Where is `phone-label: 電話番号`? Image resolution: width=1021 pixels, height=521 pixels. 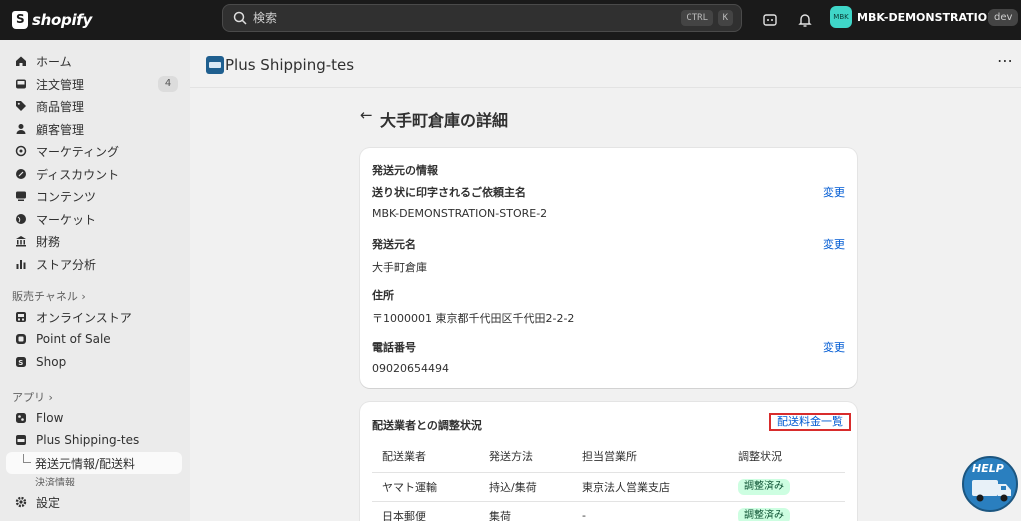 phone-label: 電話番号 is located at coordinates (394, 347).